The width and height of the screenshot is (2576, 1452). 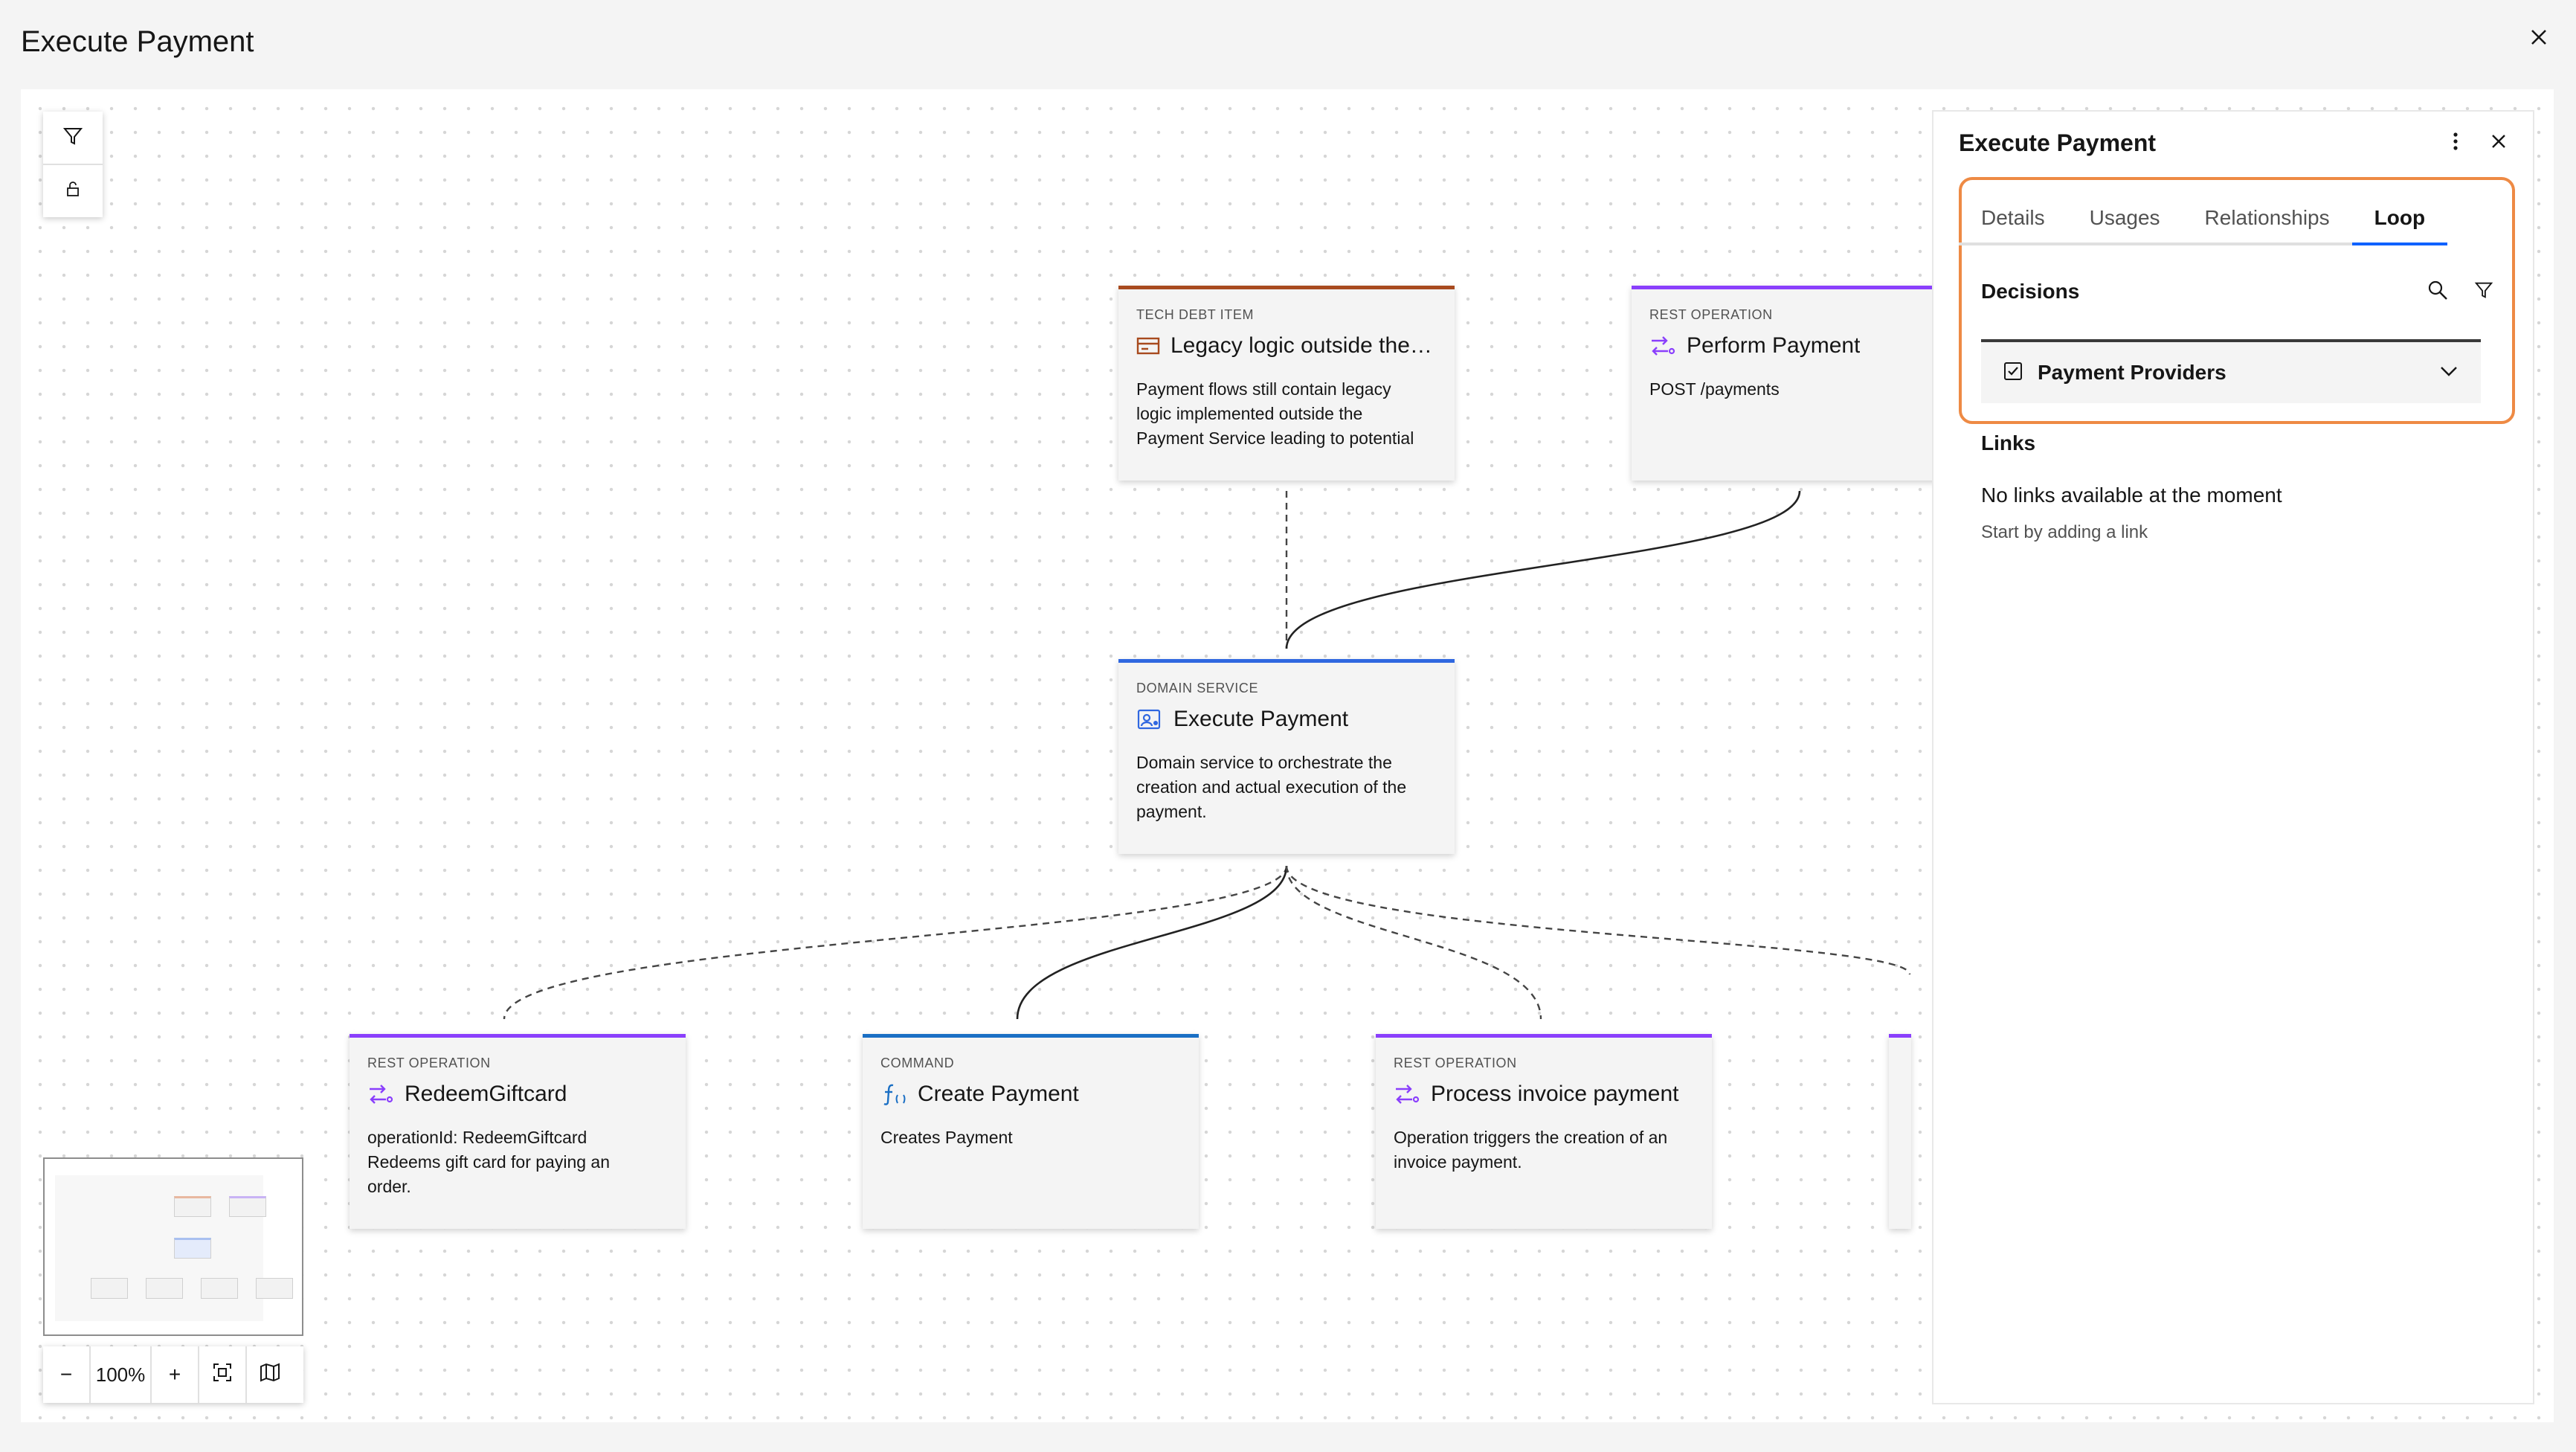 I want to click on filter-icon, so click(x=2483, y=290).